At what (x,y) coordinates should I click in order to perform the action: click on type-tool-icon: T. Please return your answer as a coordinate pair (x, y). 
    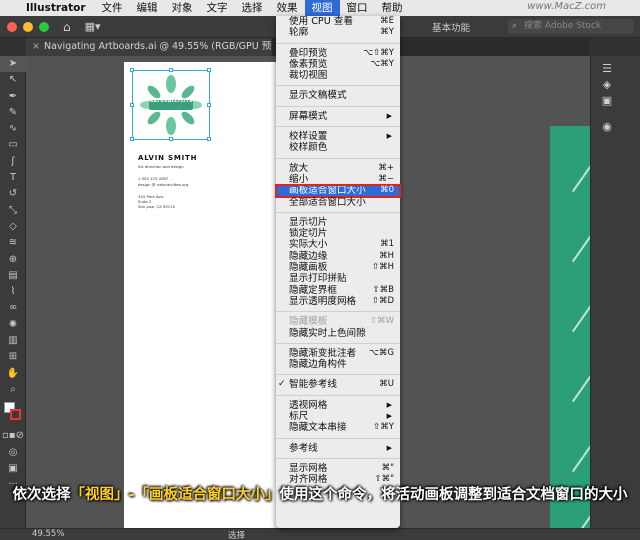
    Looking at the image, I should click on (13, 178).